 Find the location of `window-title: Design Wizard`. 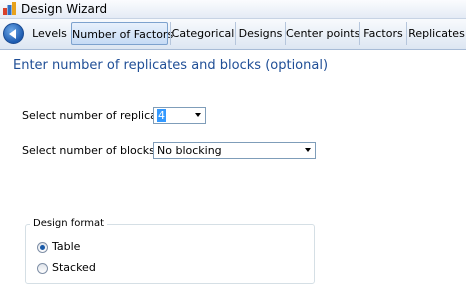

window-title: Design Wizard is located at coordinates (64, 9).